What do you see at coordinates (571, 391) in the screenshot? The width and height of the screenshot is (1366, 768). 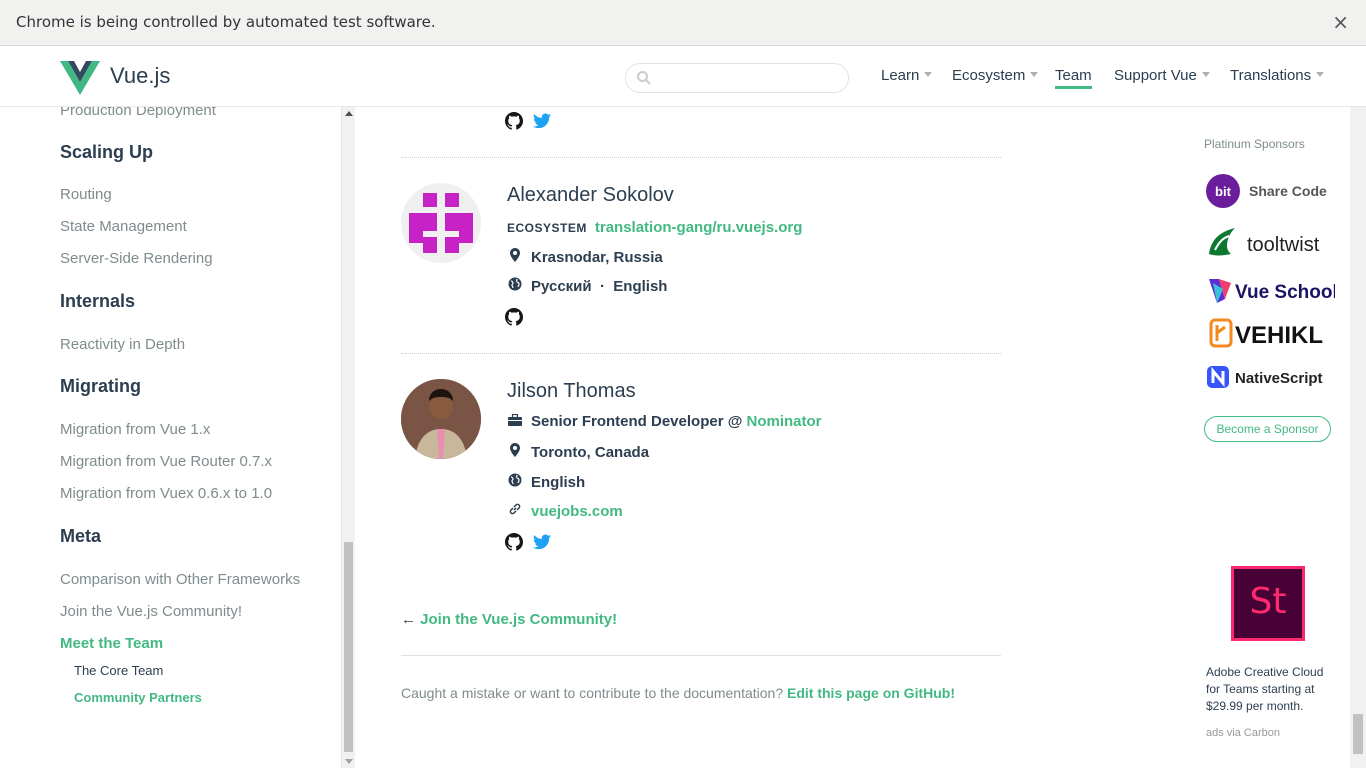 I see `member-name: Jilson Thomas` at bounding box center [571, 391].